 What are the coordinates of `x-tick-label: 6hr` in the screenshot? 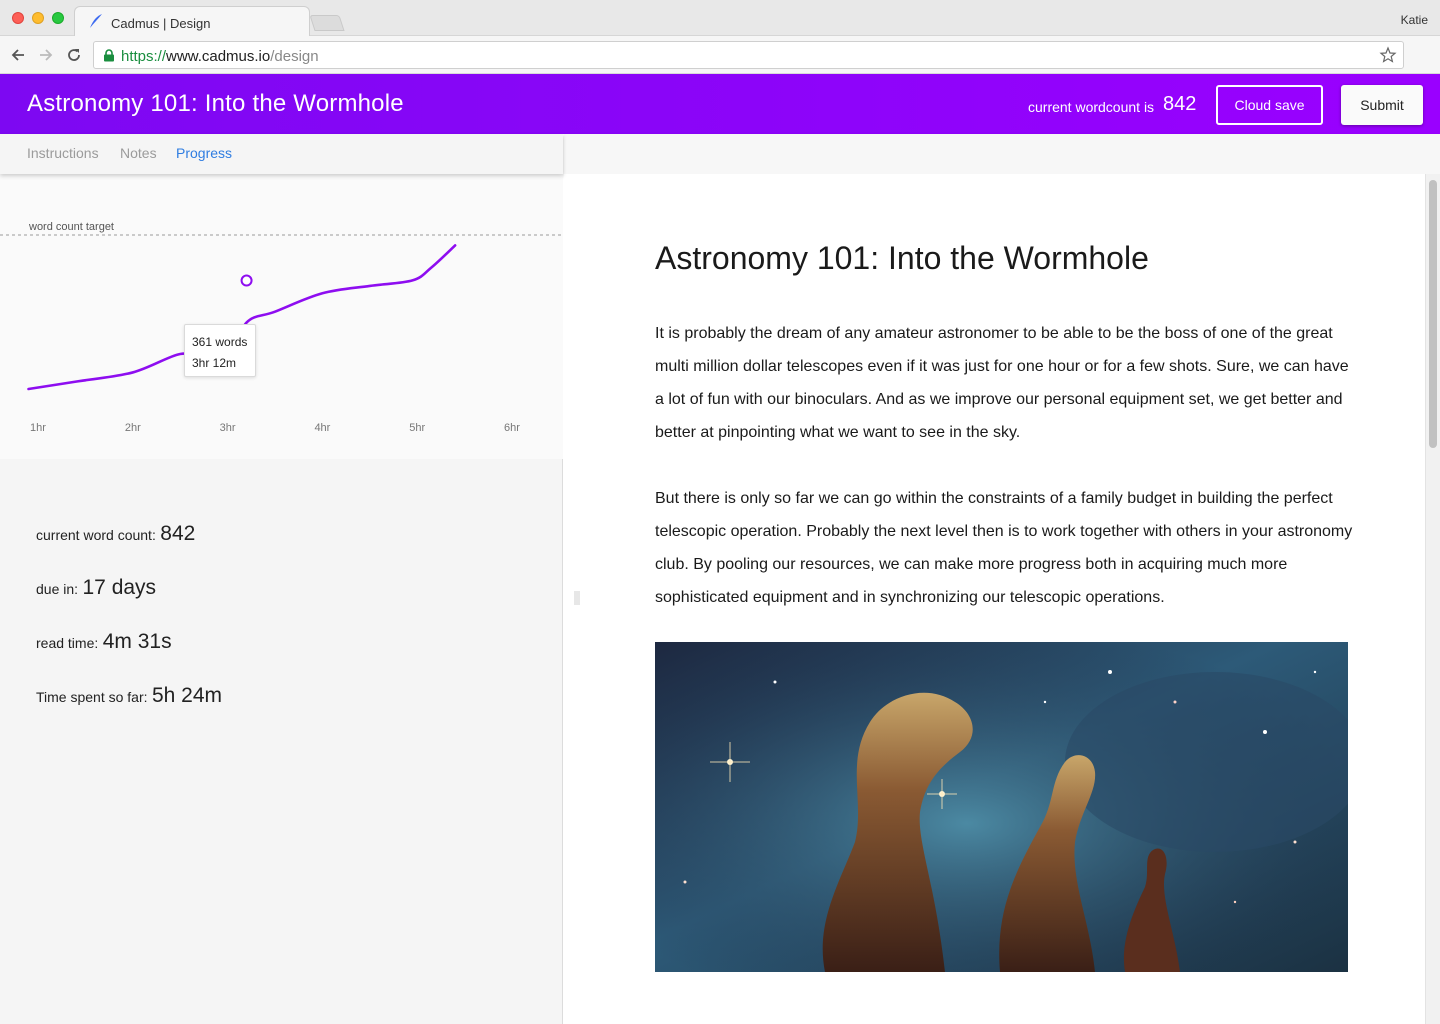 It's located at (512, 428).